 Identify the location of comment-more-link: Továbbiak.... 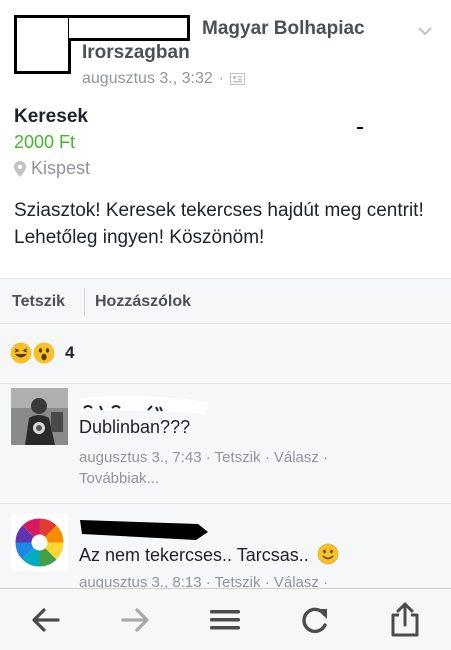
(119, 478).